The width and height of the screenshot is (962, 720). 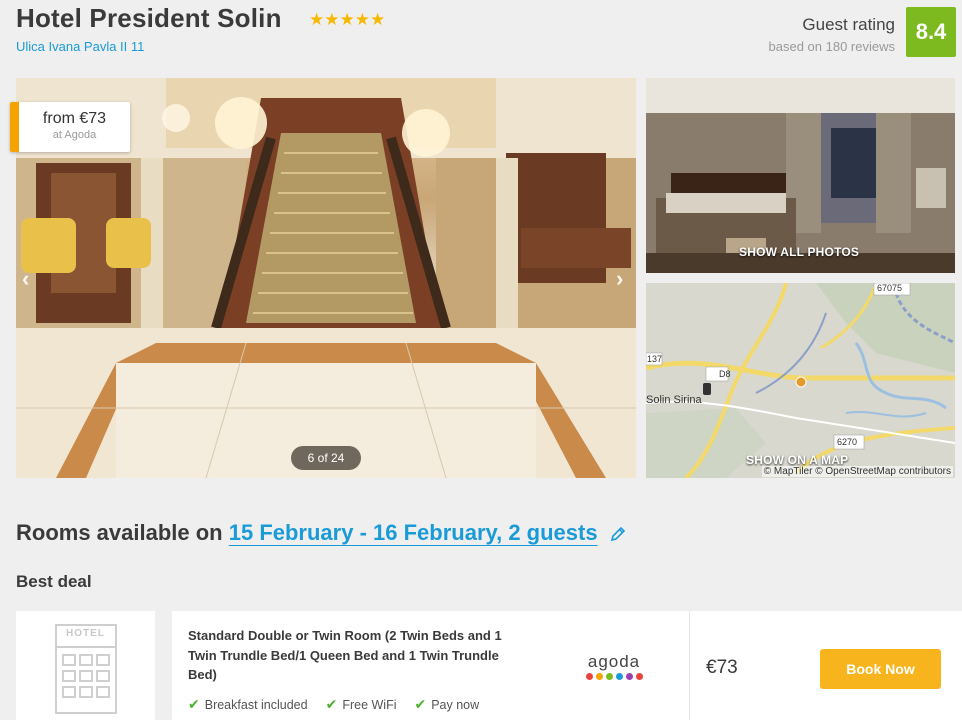 I want to click on price-tag: from €73 at Agoda, so click(x=70, y=127).